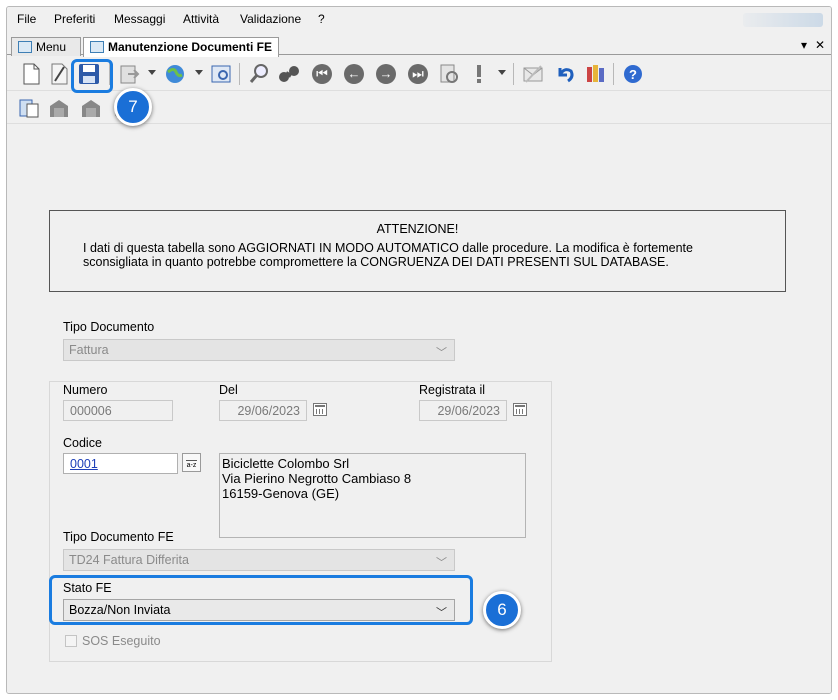 This screenshot has height=700, width=838. Describe the element at coordinates (120, 463) in the screenshot. I see `codice-field: 0001` at that location.